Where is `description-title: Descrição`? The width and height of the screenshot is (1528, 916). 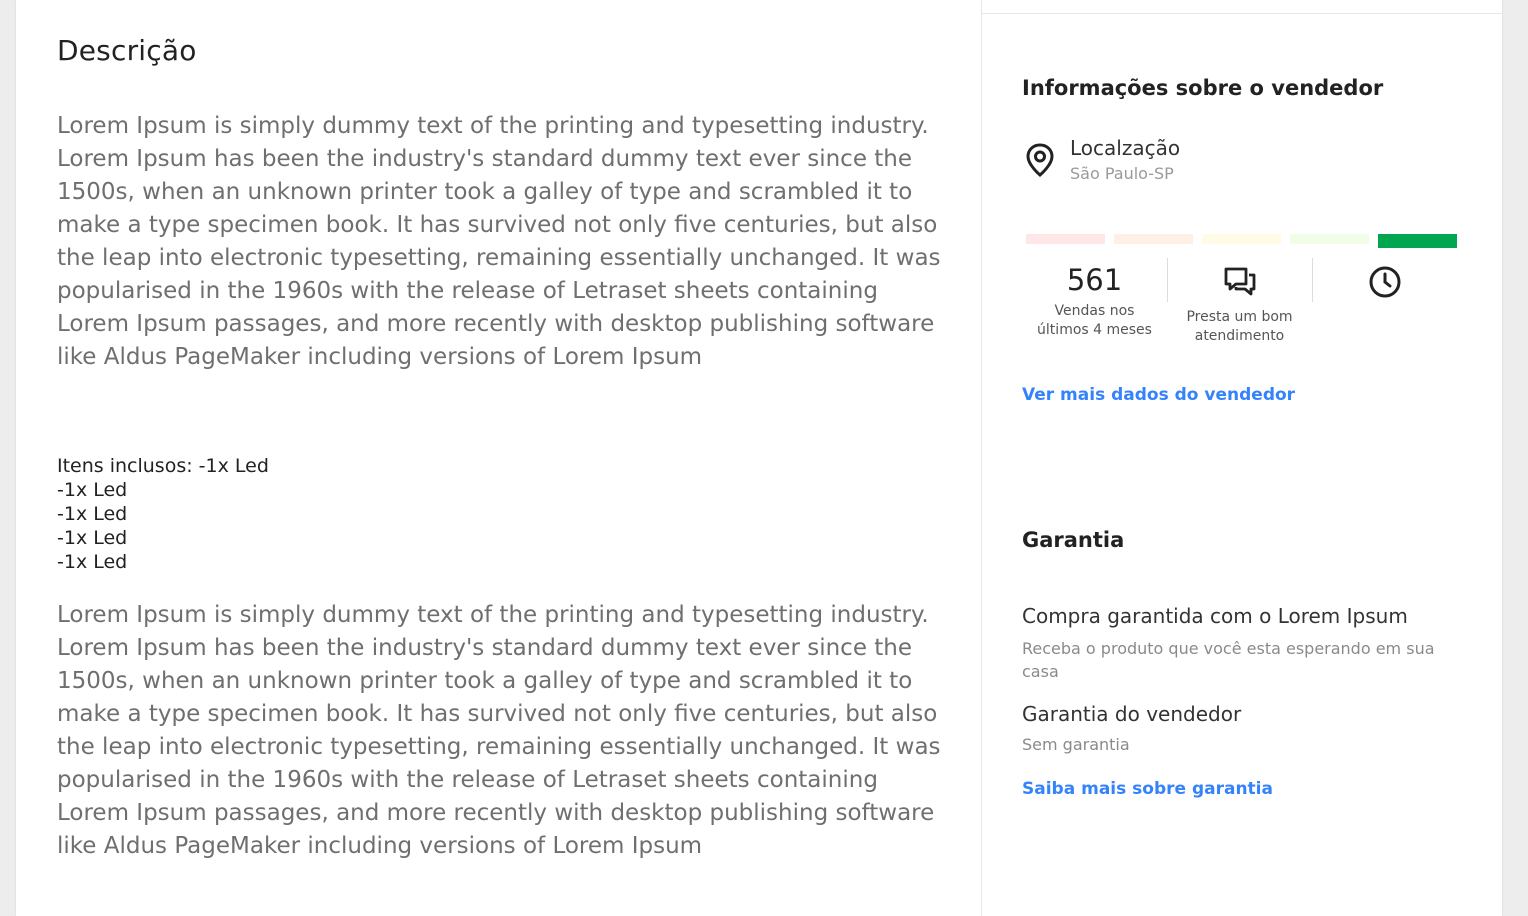 description-title: Descrição is located at coordinates (127, 50).